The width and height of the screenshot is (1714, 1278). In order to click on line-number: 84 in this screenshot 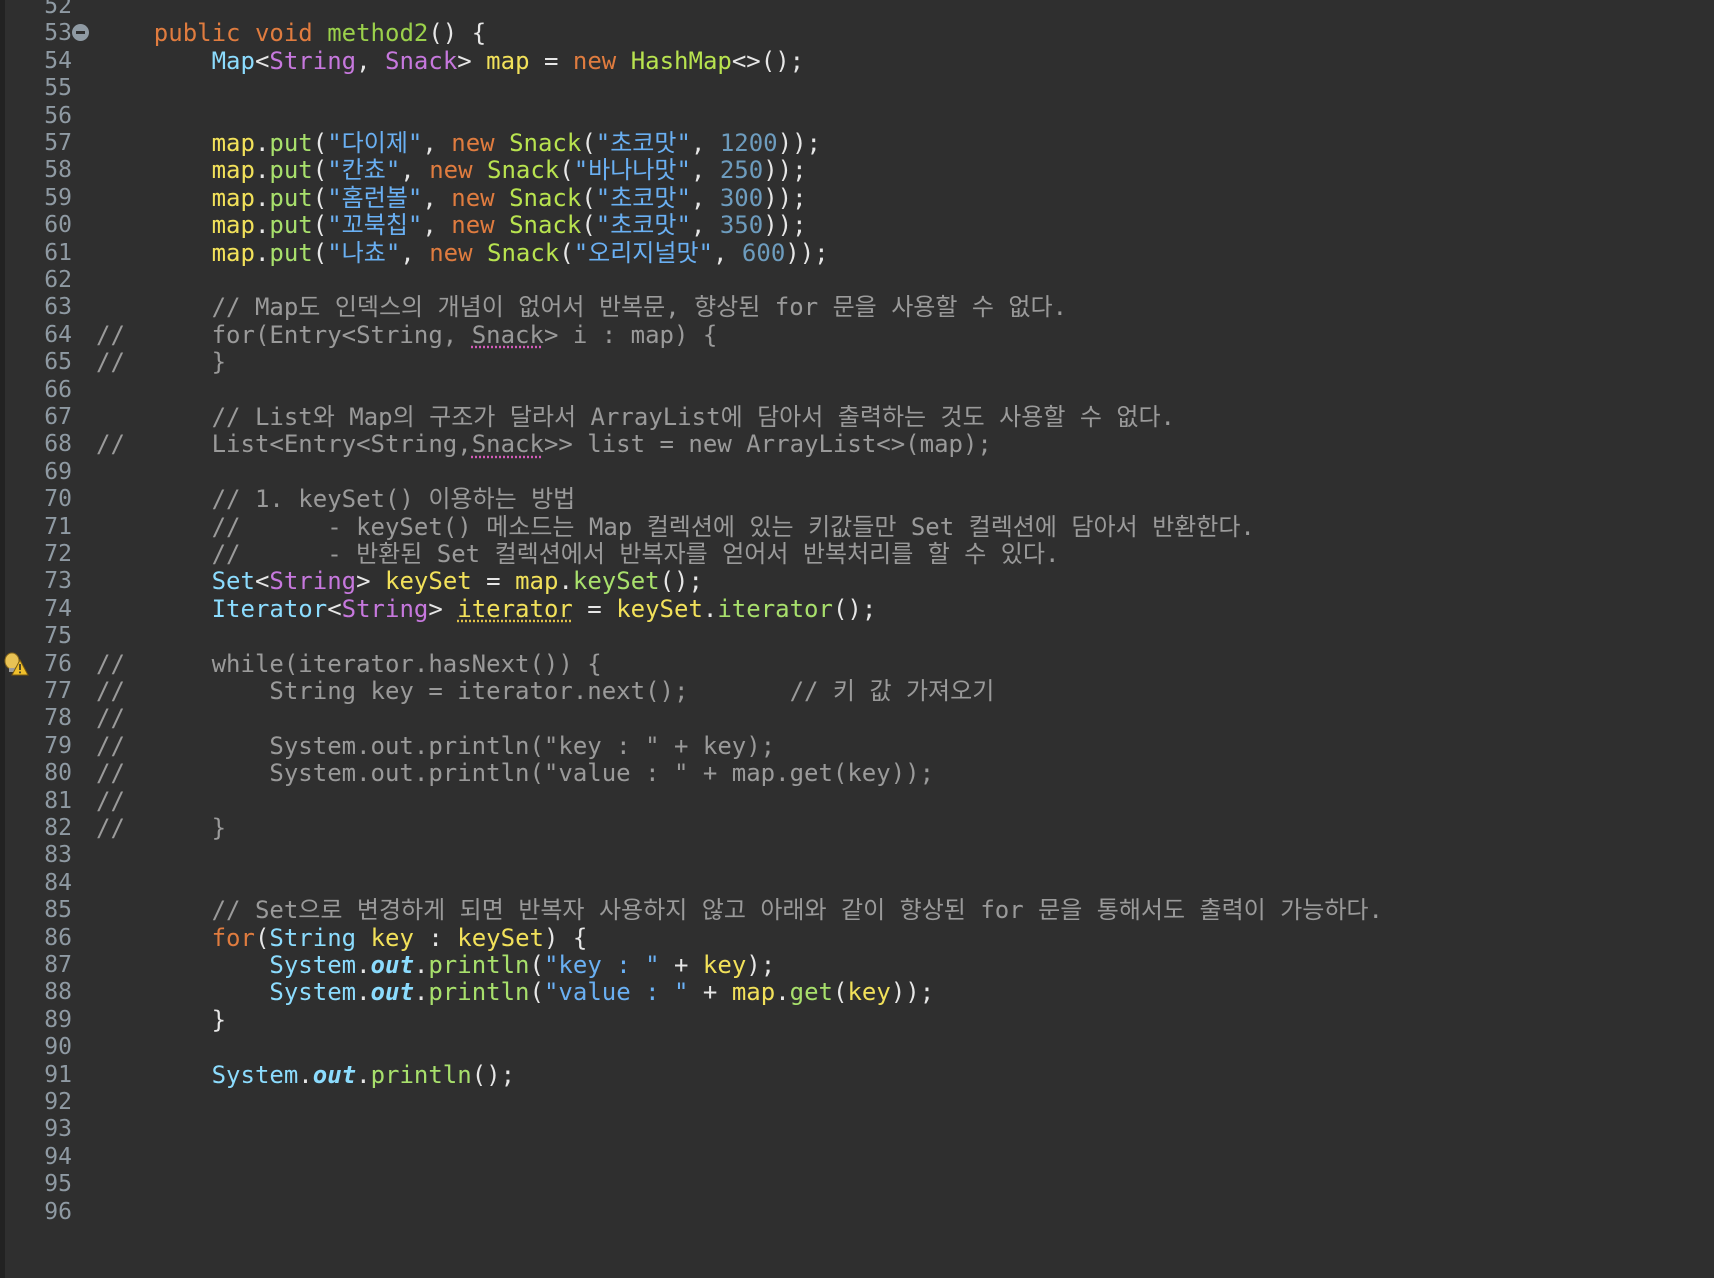, I will do `click(58, 882)`.